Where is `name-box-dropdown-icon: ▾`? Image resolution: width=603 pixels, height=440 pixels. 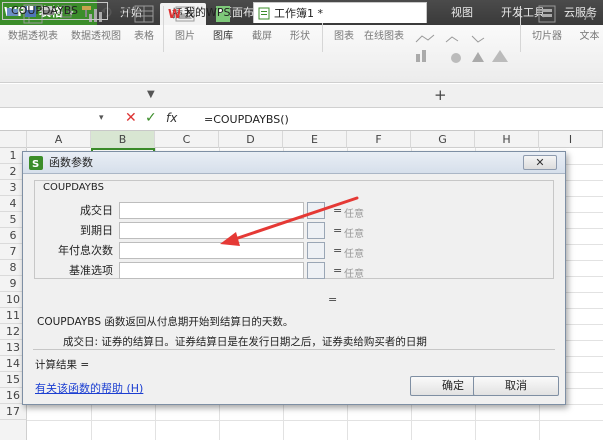 name-box-dropdown-icon: ▾ is located at coordinates (101, 118).